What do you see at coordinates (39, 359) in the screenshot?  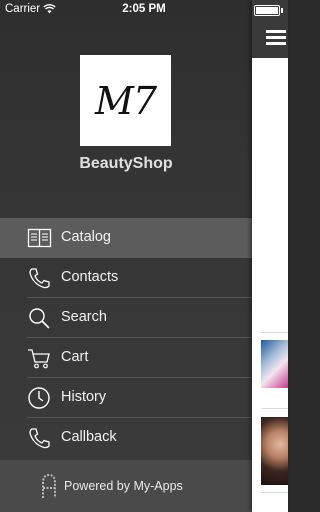 I see `cart-icon` at bounding box center [39, 359].